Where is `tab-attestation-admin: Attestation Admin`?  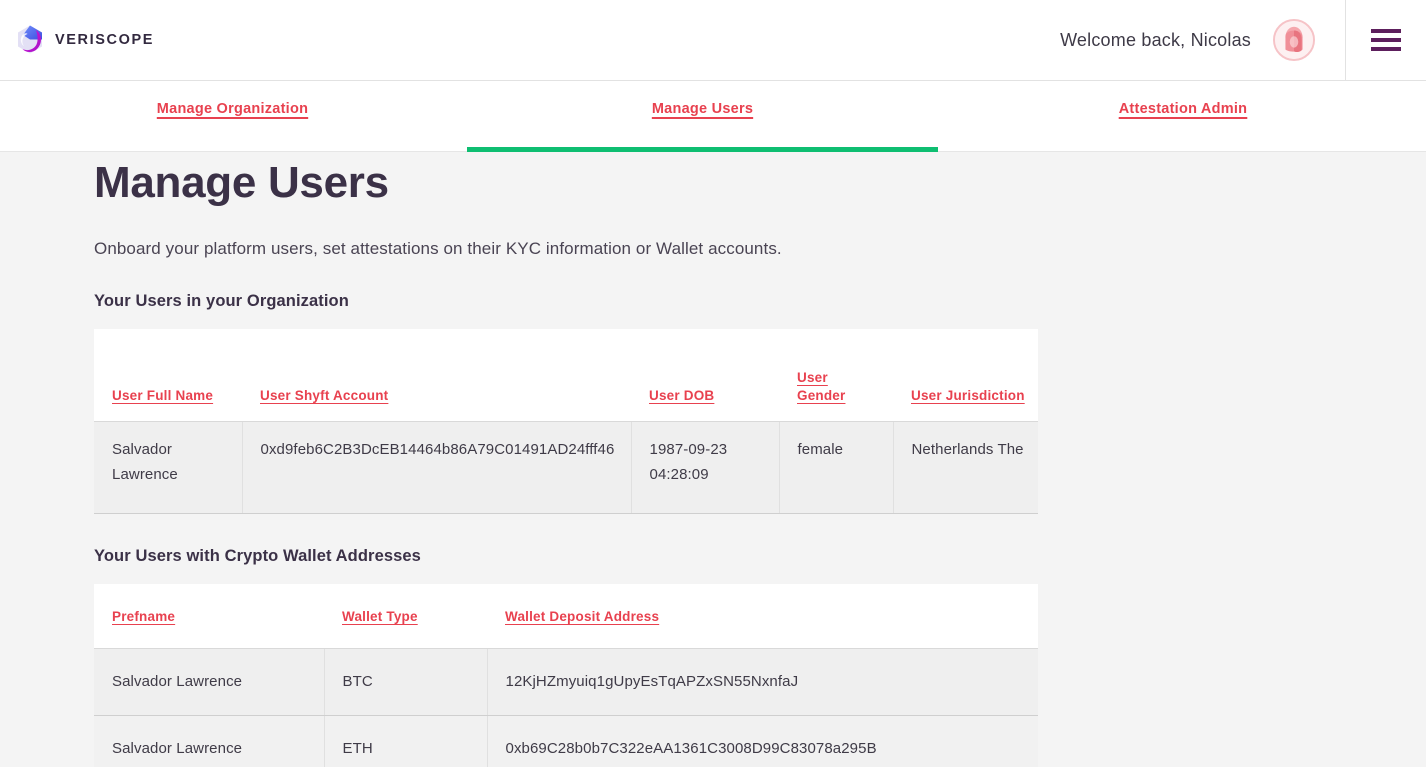
tab-attestation-admin: Attestation Admin is located at coordinates (1183, 116).